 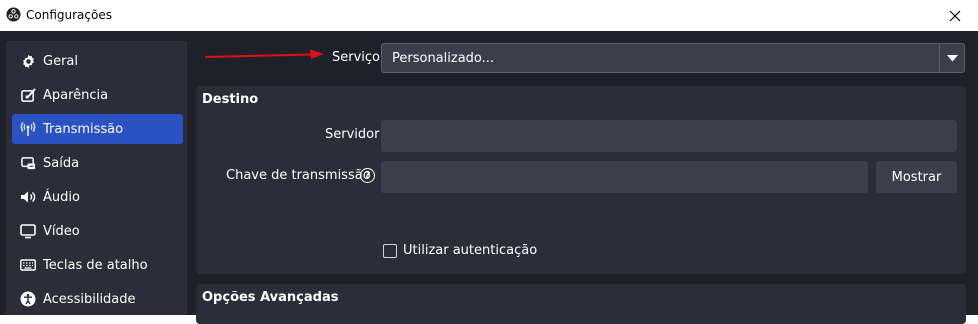 I want to click on server-label: Servidor, so click(x=352, y=134).